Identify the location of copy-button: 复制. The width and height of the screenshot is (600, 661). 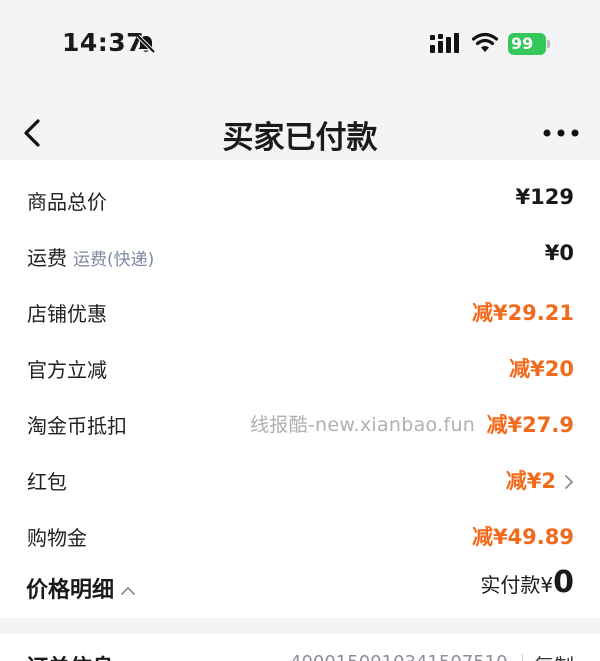
(554, 655).